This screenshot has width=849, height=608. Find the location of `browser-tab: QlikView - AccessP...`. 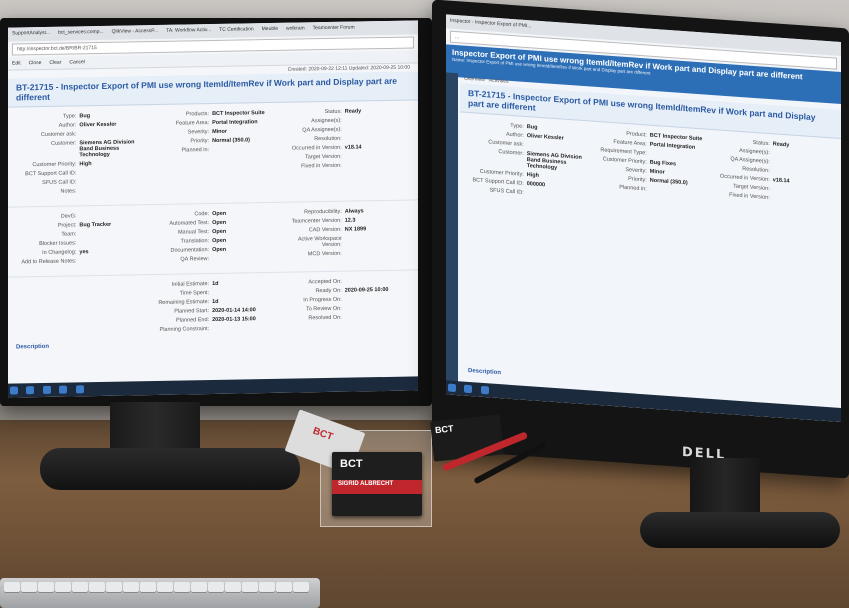

browser-tab: QlikView - AccessP... is located at coordinates (135, 31).